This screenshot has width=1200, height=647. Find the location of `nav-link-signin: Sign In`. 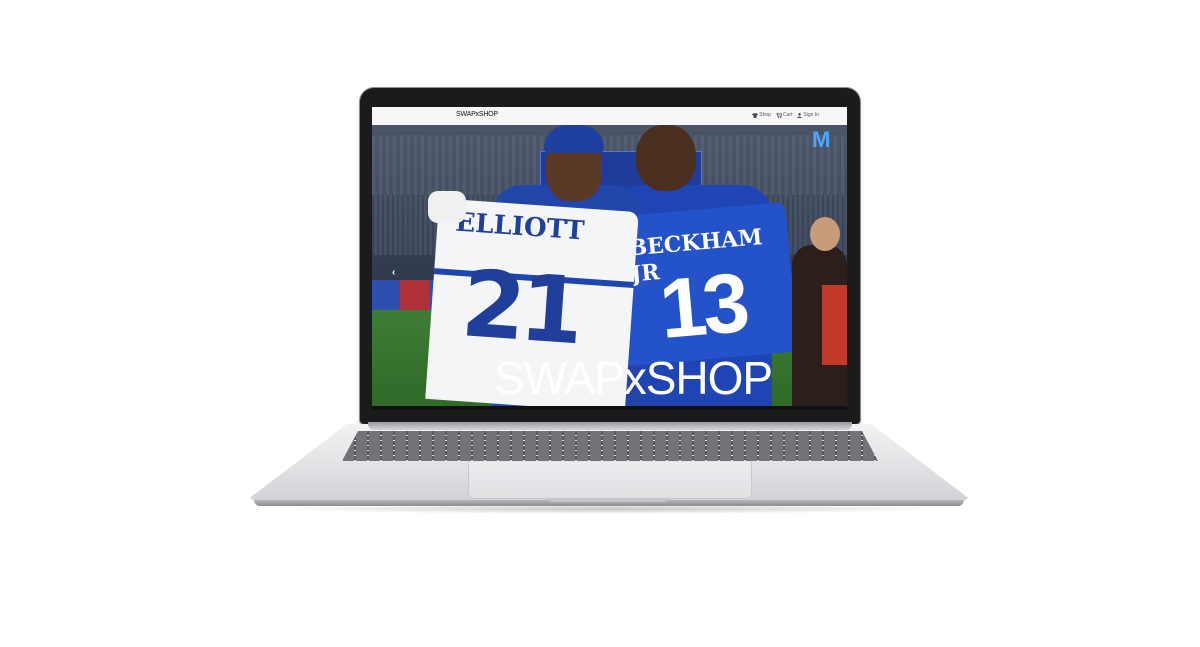

nav-link-signin: Sign In is located at coordinates (808, 115).